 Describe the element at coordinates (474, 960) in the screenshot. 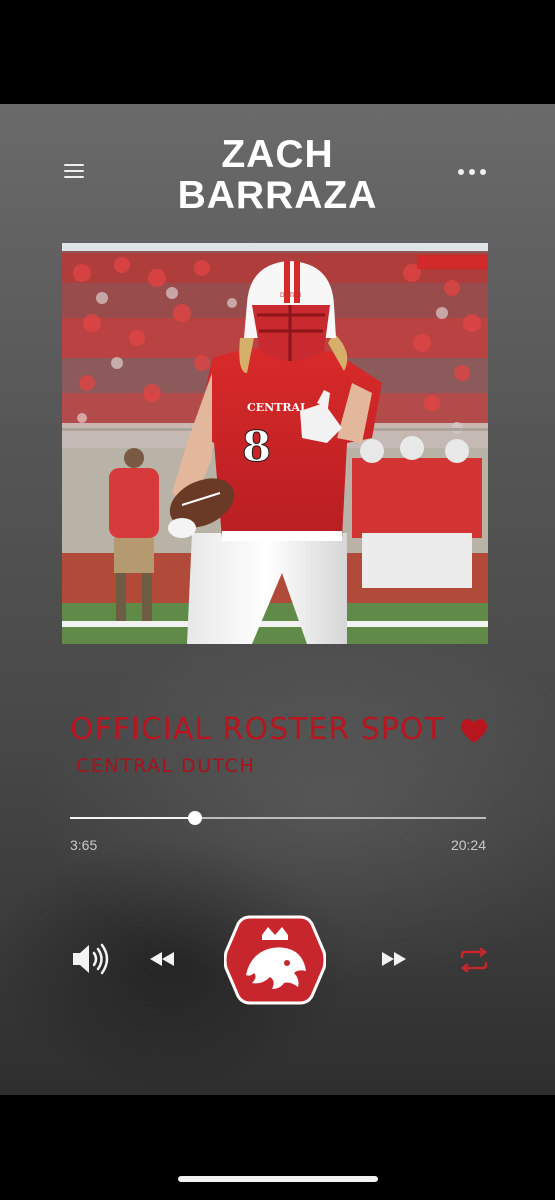

I see `repeat-icon` at that location.